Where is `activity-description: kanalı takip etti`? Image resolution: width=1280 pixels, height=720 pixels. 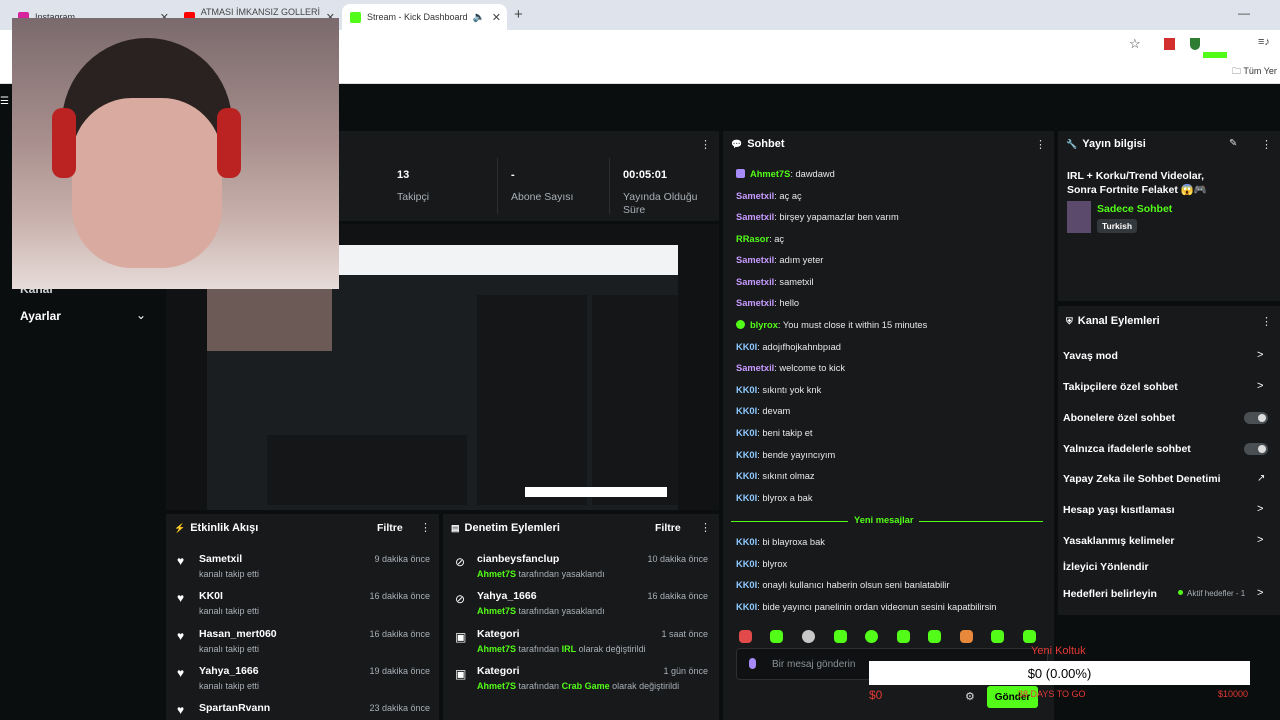 activity-description: kanalı takip etti is located at coordinates (229, 649).